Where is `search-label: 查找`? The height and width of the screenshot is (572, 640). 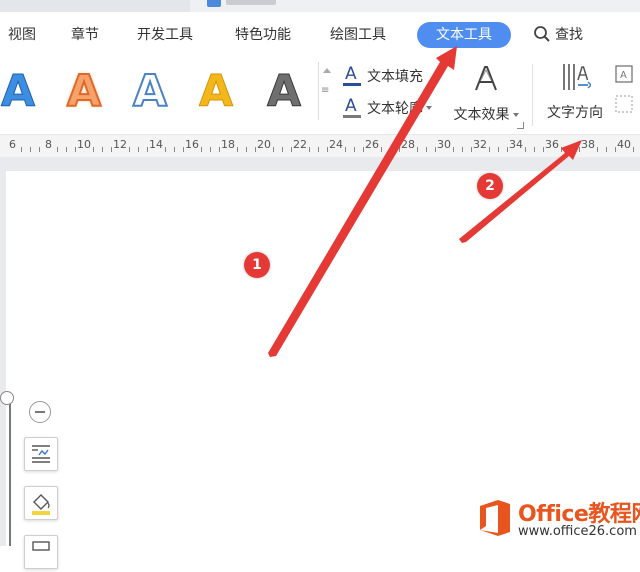 search-label: 查找 is located at coordinates (569, 35).